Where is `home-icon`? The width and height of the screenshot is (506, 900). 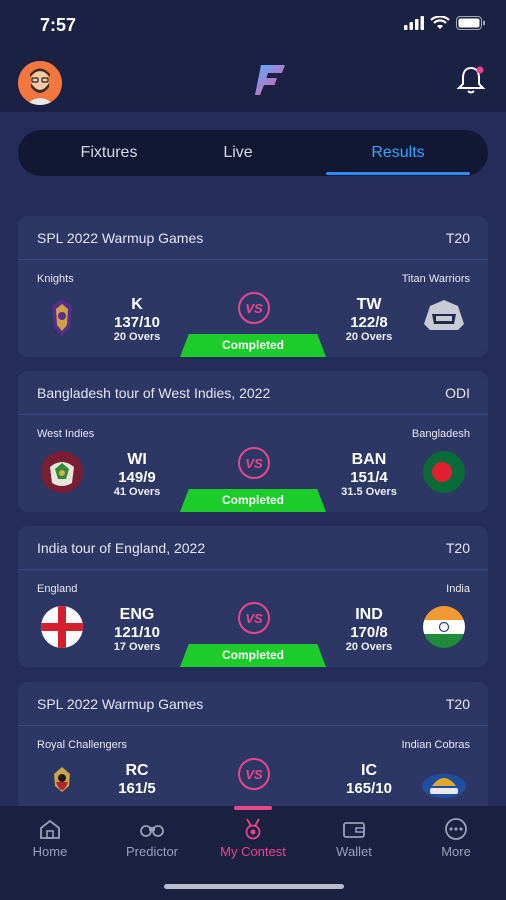
home-icon is located at coordinates (50, 829).